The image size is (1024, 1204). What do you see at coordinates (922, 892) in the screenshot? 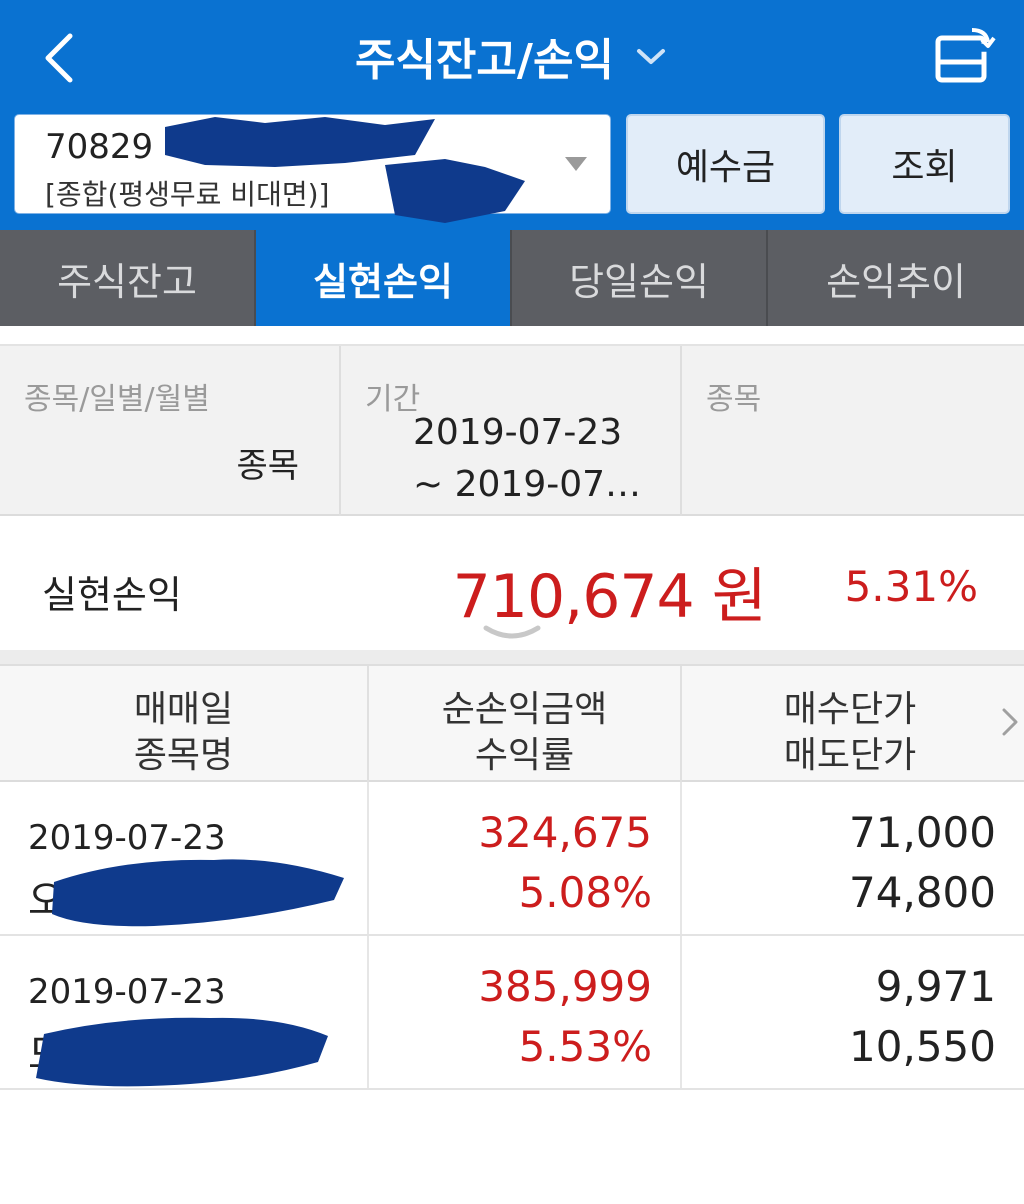
I see `sell-price: 74,800` at bounding box center [922, 892].